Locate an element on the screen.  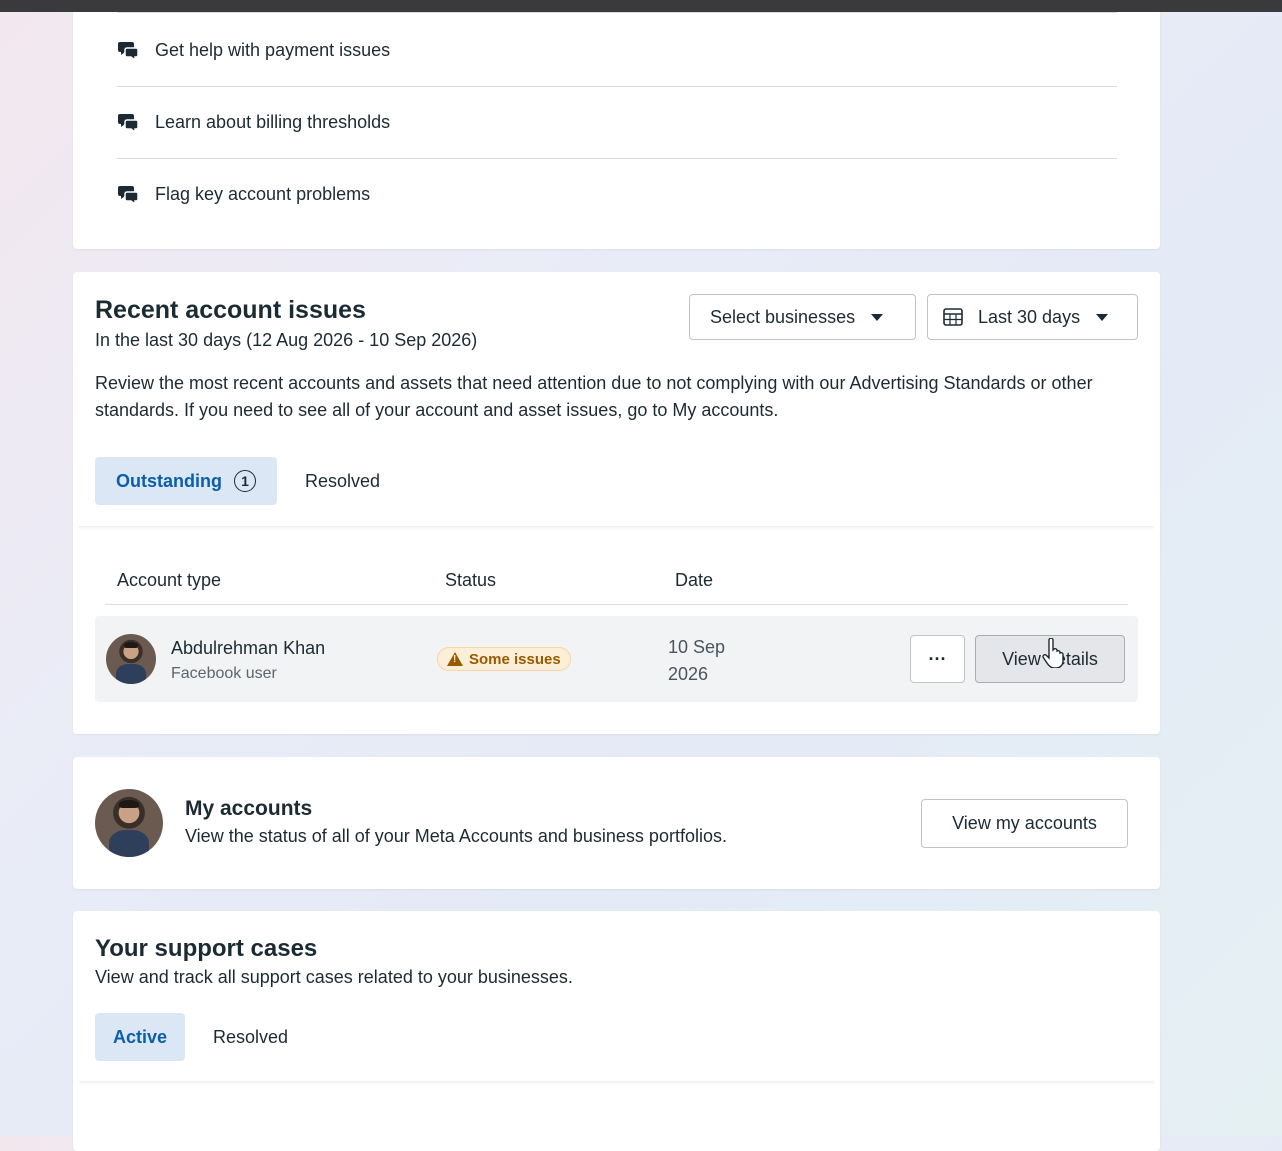
date-line: 10 Sep is located at coordinates (697, 647).